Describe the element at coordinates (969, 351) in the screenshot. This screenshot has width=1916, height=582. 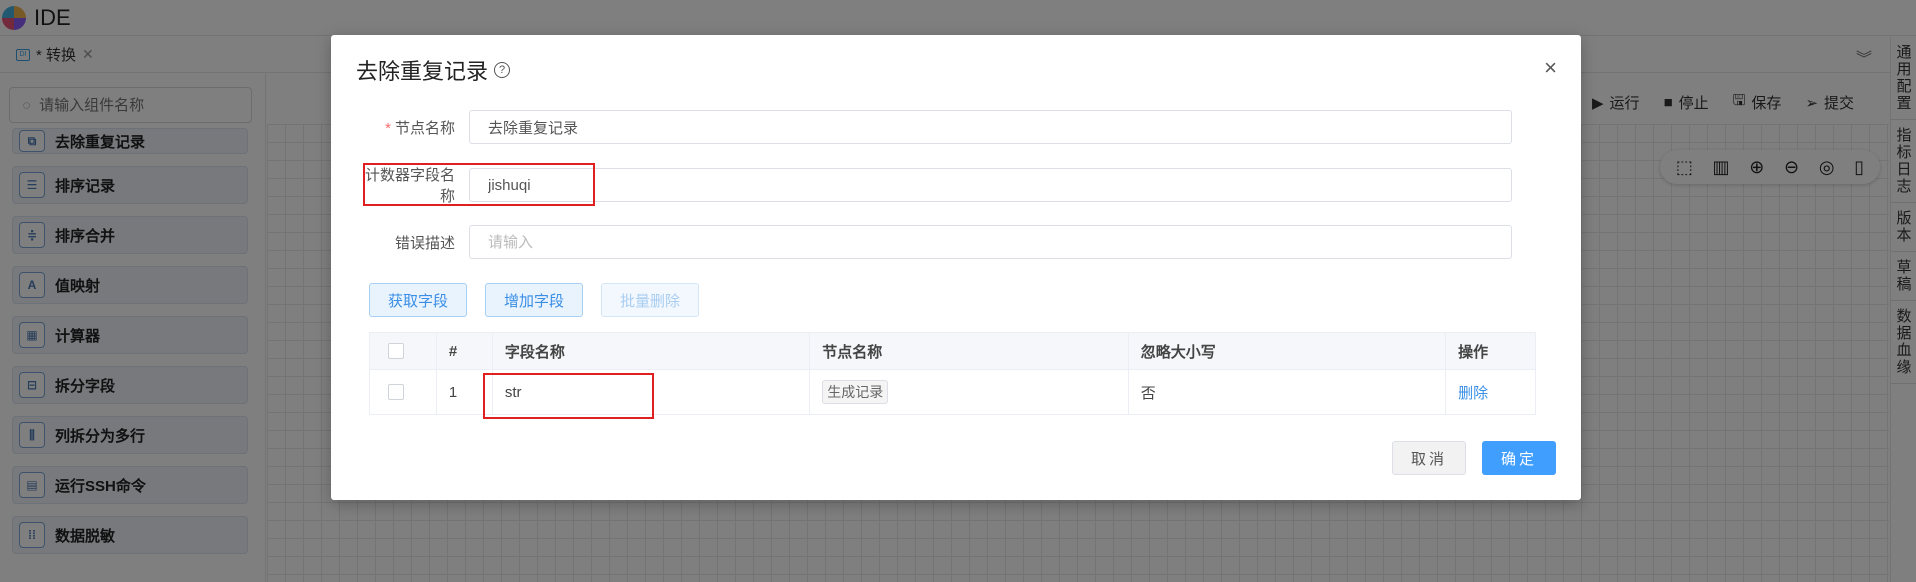
I see `header-node-name: 节点名称` at that location.